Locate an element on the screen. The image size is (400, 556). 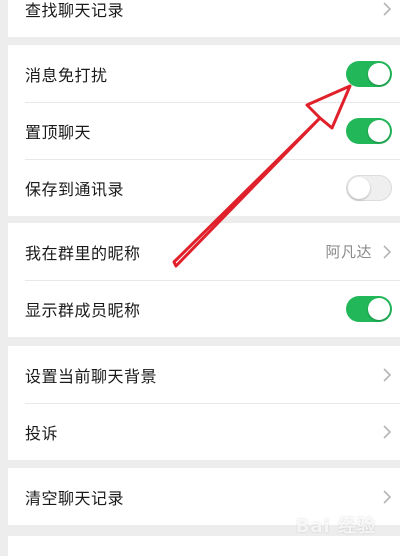
my-alias-value: 阿凡达 is located at coordinates (348, 252).